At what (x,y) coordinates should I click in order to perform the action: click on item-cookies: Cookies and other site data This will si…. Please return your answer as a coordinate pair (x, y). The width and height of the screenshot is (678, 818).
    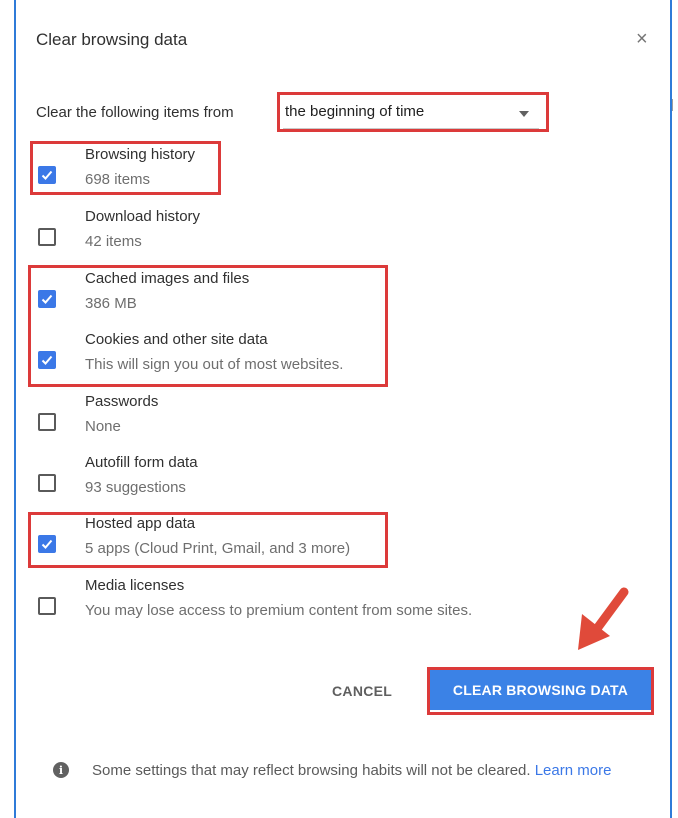
    Looking at the image, I should click on (316, 356).